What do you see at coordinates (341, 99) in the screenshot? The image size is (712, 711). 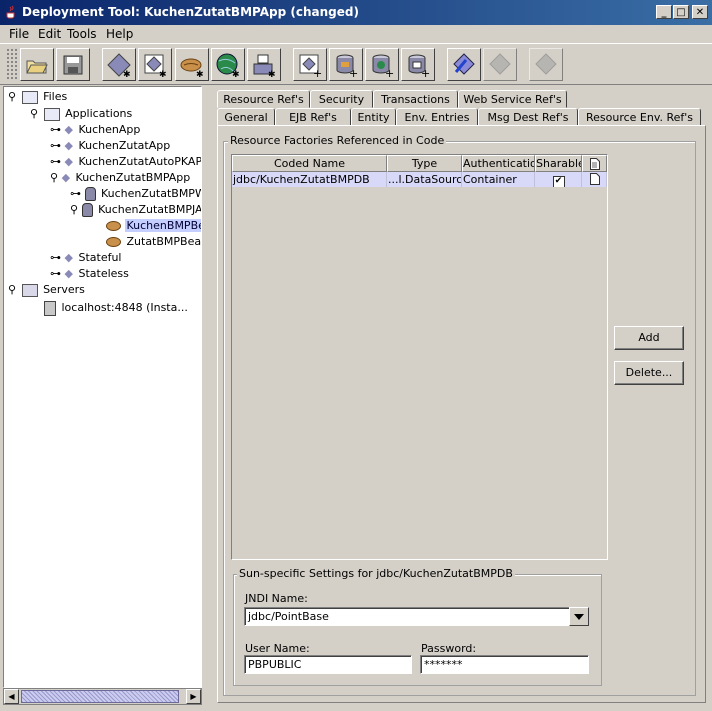 I see `tab-security: Security` at bounding box center [341, 99].